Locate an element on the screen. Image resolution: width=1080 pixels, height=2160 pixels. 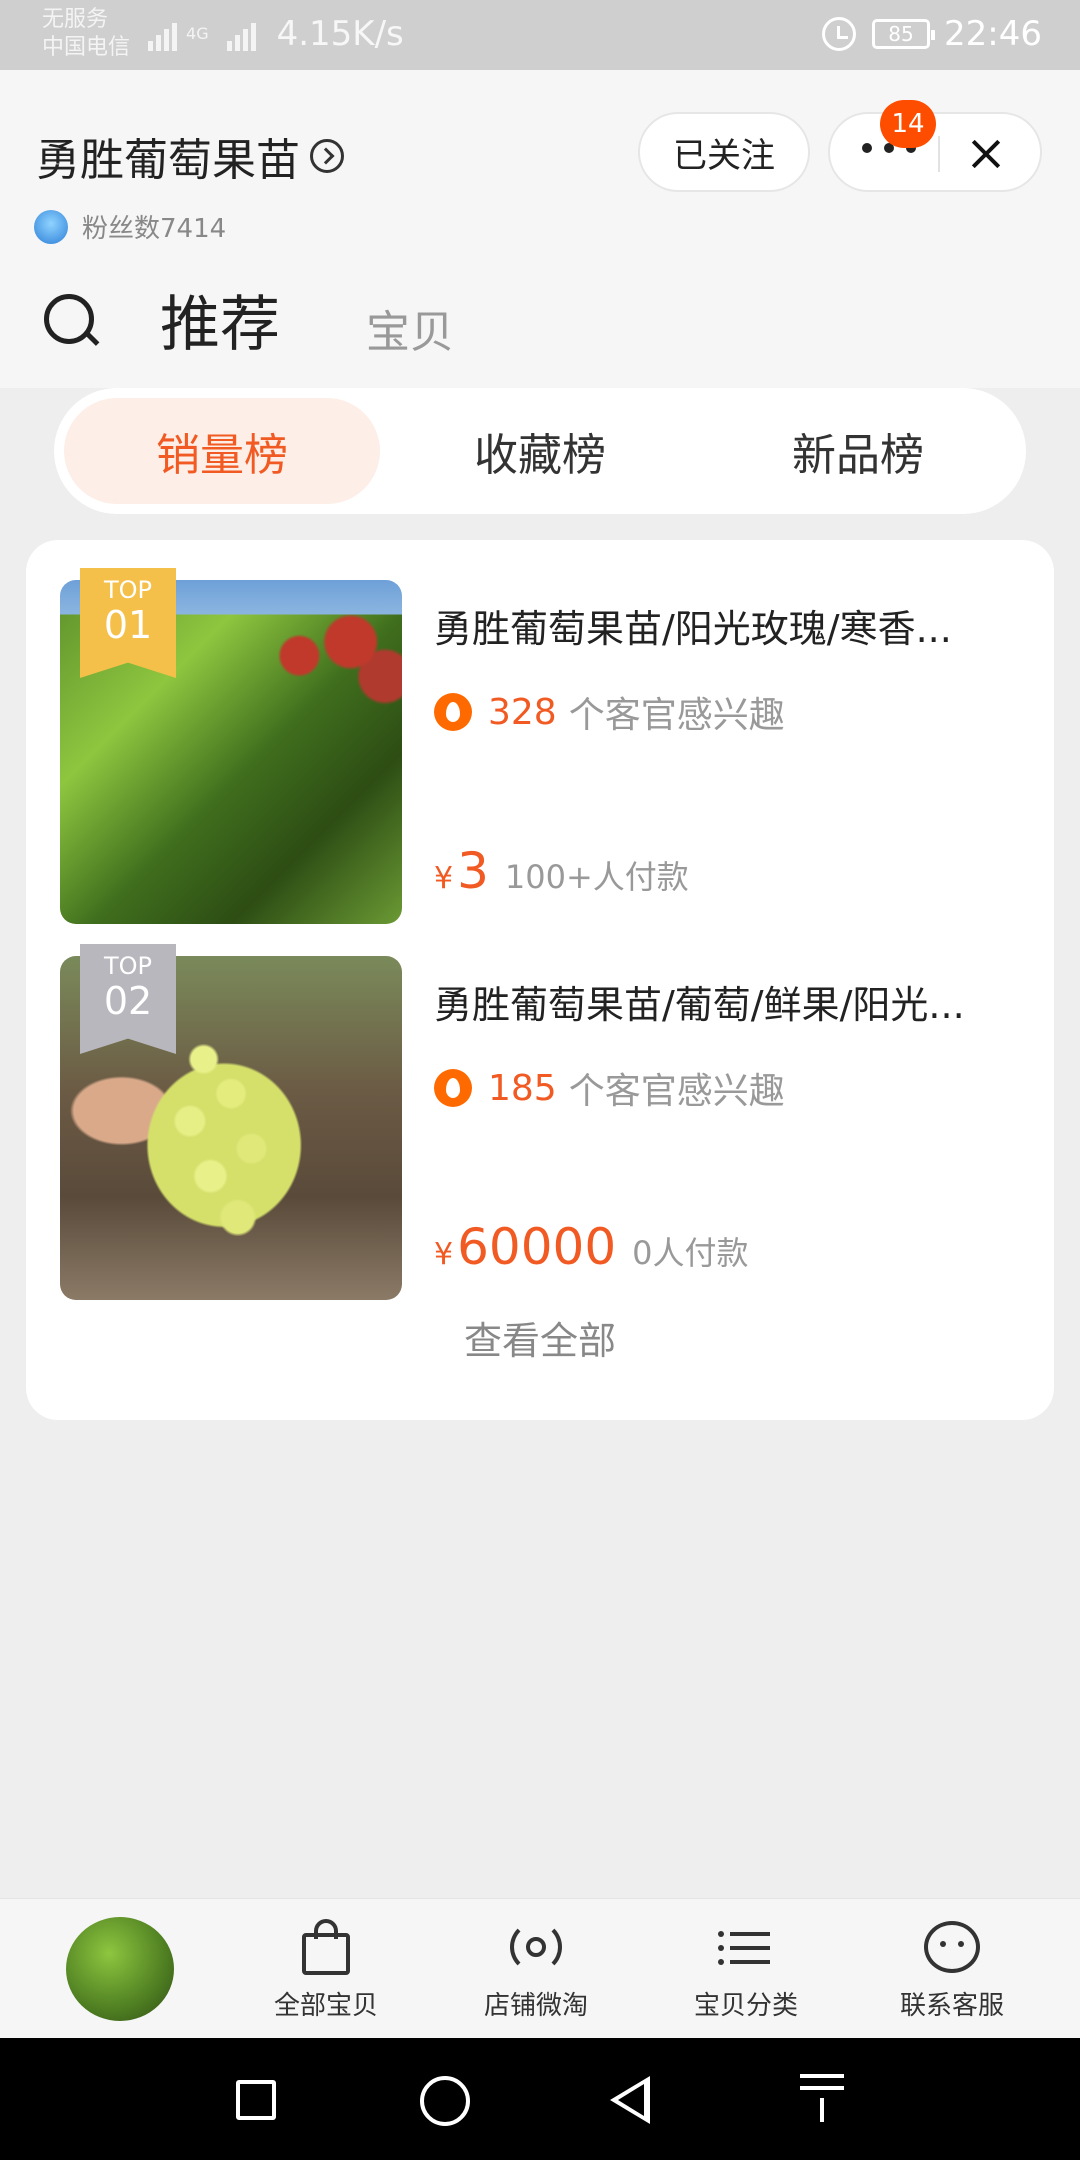
chevron-right-circle-icon is located at coordinates (327, 156).